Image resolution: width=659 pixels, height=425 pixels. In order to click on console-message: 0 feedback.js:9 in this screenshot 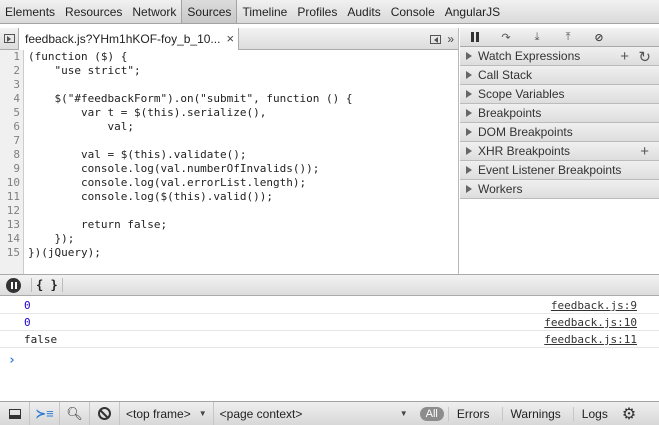, I will do `click(329, 305)`.